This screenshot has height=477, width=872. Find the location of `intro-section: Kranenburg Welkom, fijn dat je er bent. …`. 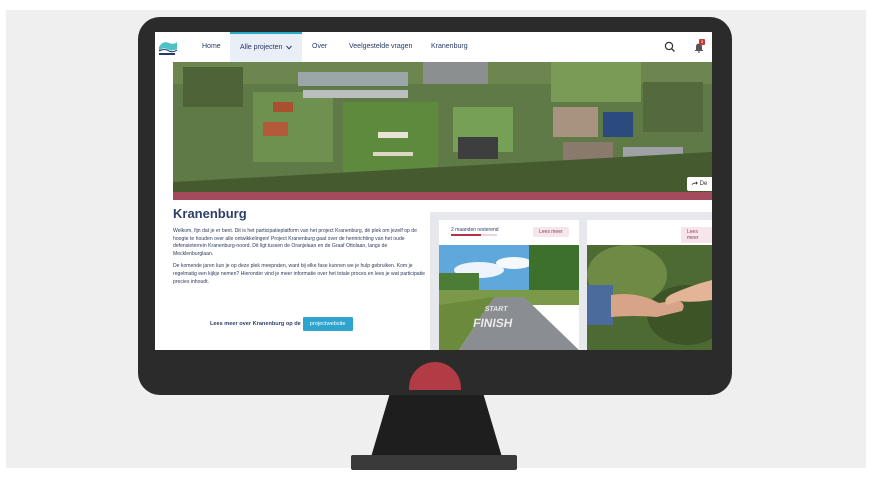

intro-section: Kranenburg Welkom, fijn dat je er bent. … is located at coordinates (299, 248).